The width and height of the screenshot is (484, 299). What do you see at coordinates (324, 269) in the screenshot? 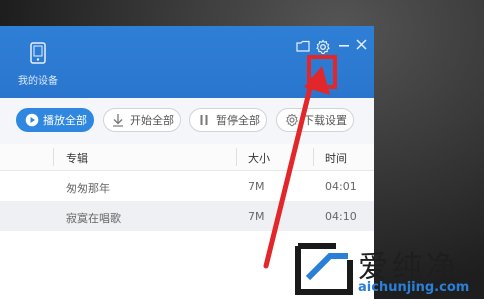
I see `watermark-logo` at bounding box center [324, 269].